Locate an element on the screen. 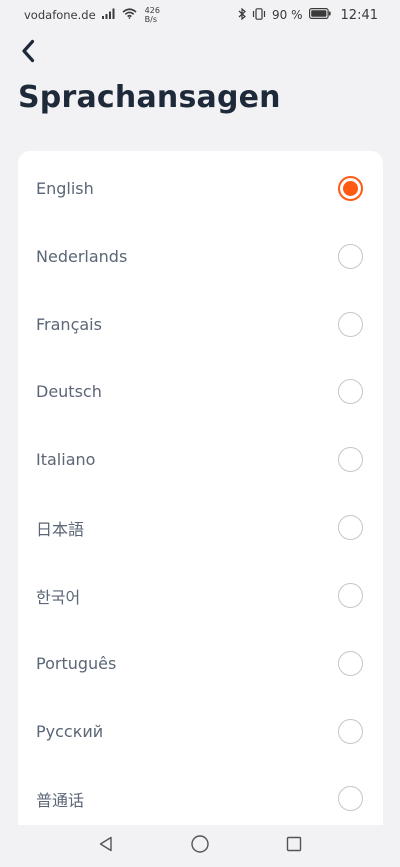  language-label: 日本語 is located at coordinates (60, 529).